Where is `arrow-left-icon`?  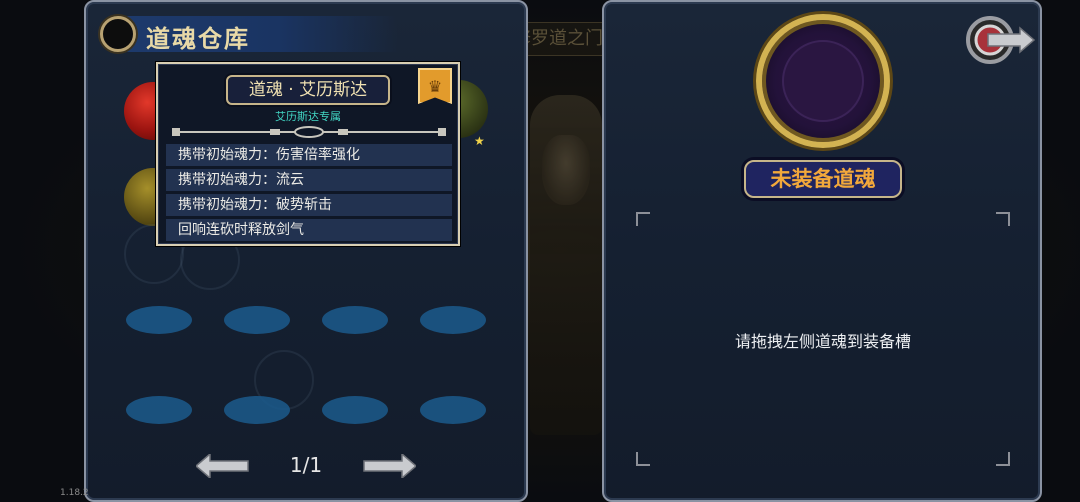
arrow-left-icon is located at coordinates (222, 466).